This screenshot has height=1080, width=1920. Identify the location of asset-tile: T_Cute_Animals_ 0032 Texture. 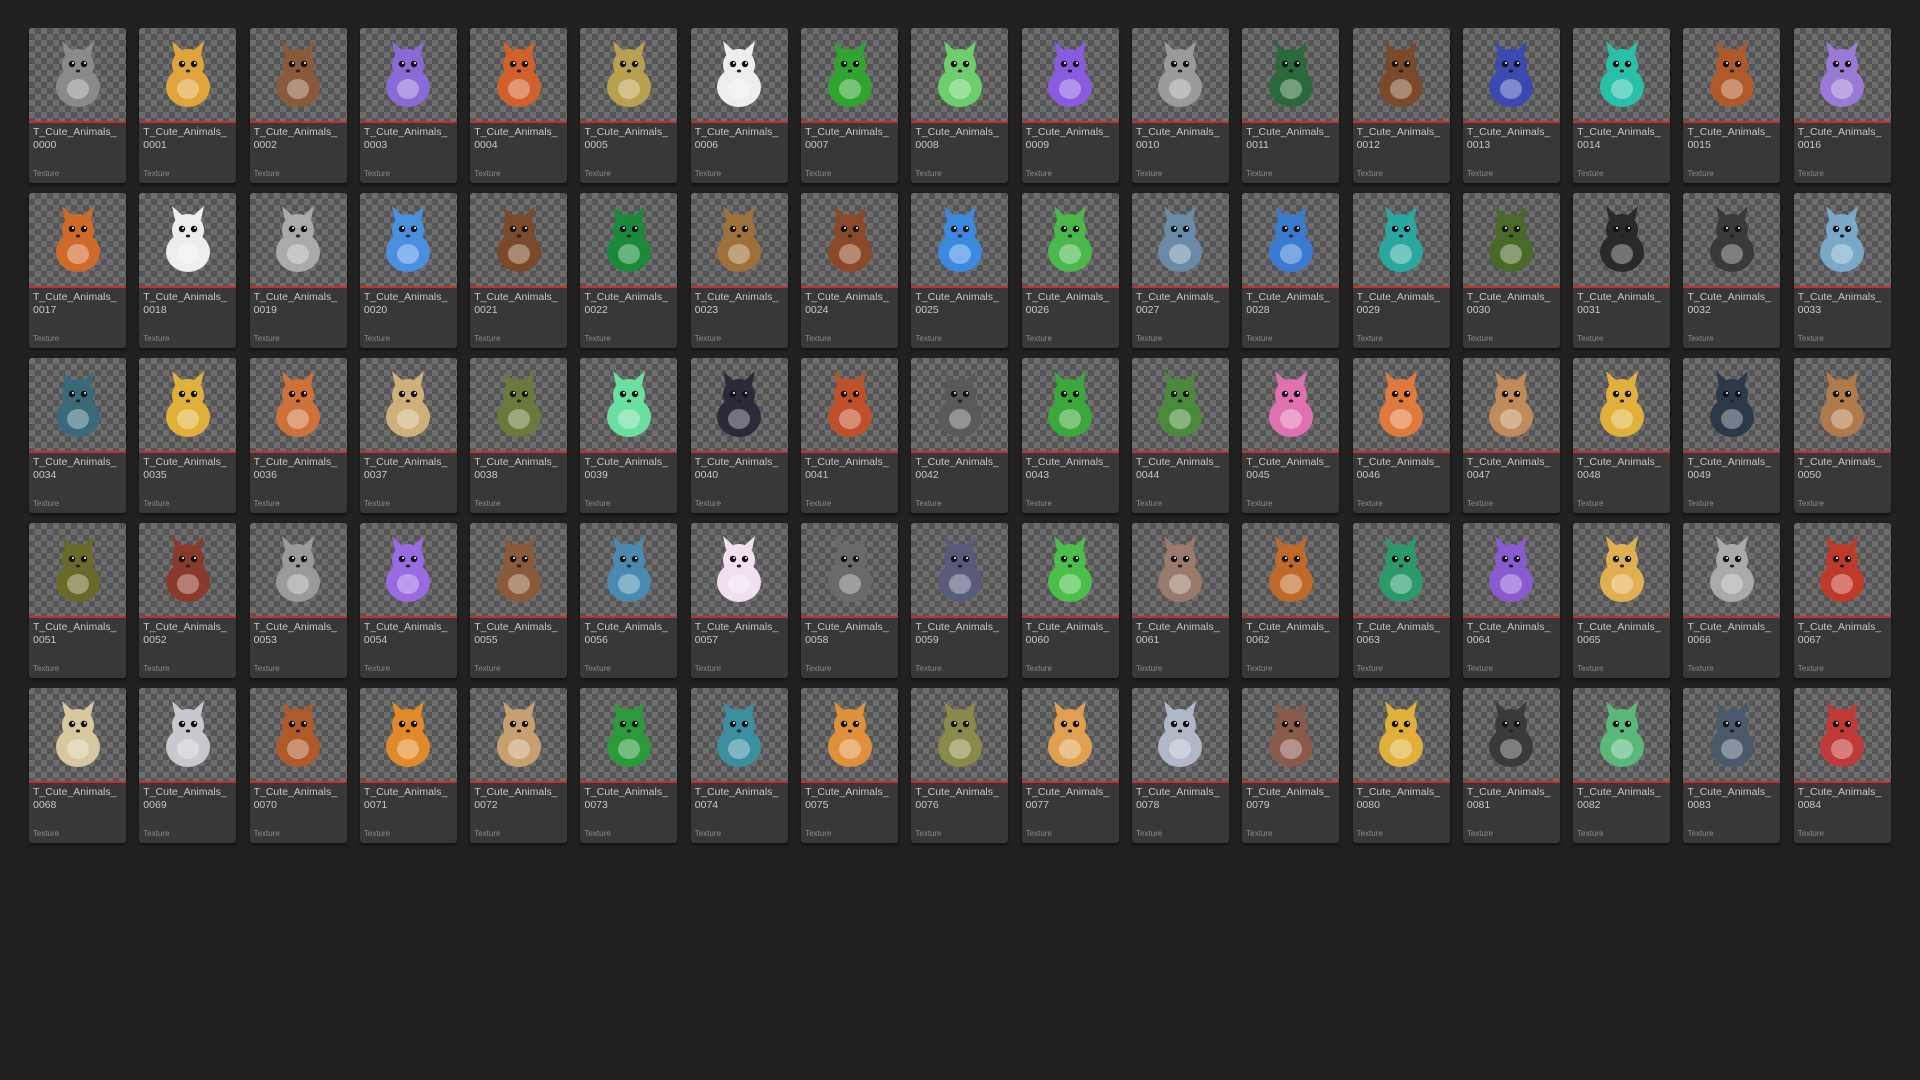
(1732, 270).